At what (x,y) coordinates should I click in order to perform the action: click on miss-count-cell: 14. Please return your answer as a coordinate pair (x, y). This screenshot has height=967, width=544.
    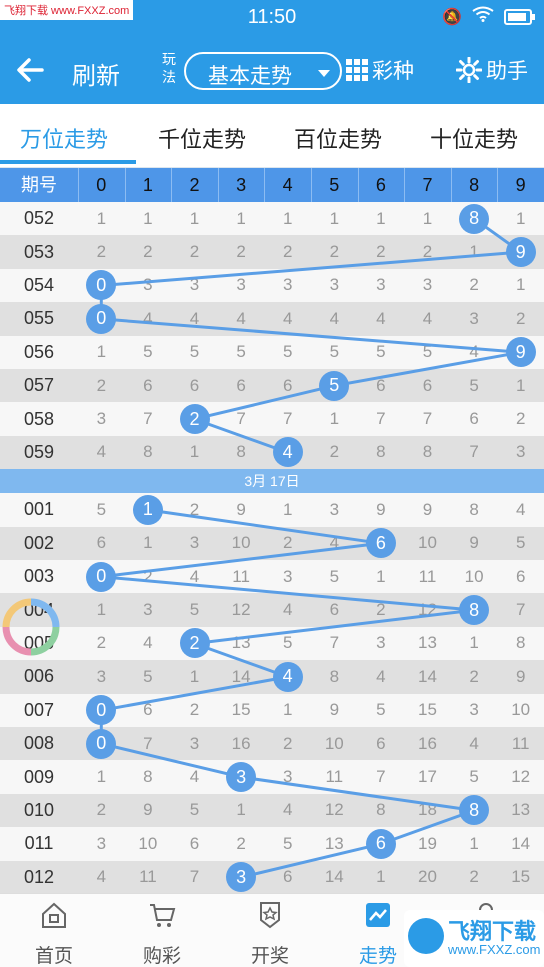
    Looking at the image, I should click on (334, 877).